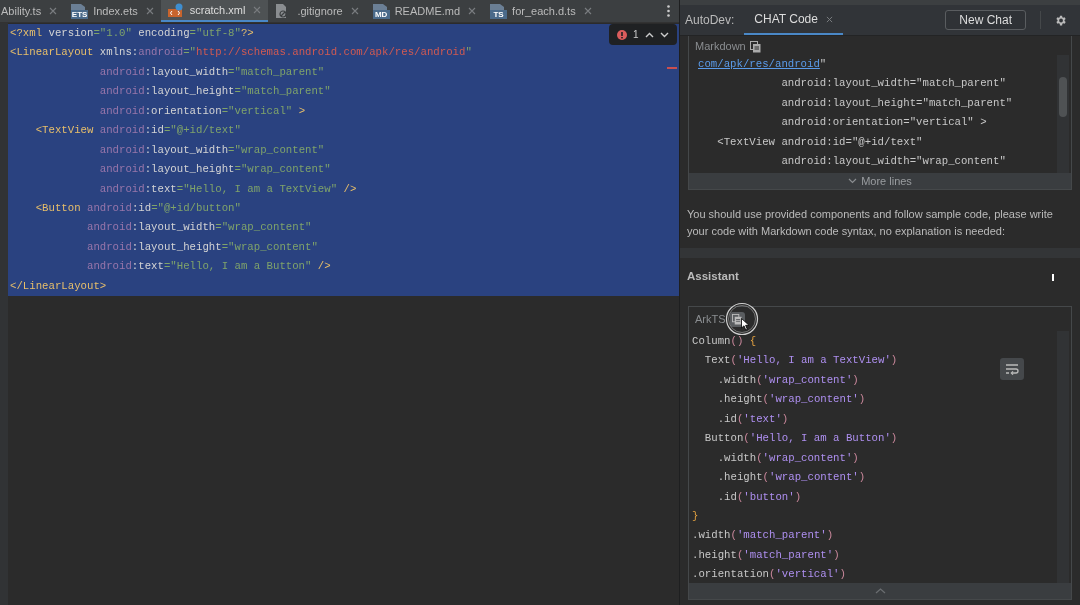 The width and height of the screenshot is (1080, 605). What do you see at coordinates (893, 162) in the screenshot?
I see `code-line: android:layout_width="wrap_content"` at bounding box center [893, 162].